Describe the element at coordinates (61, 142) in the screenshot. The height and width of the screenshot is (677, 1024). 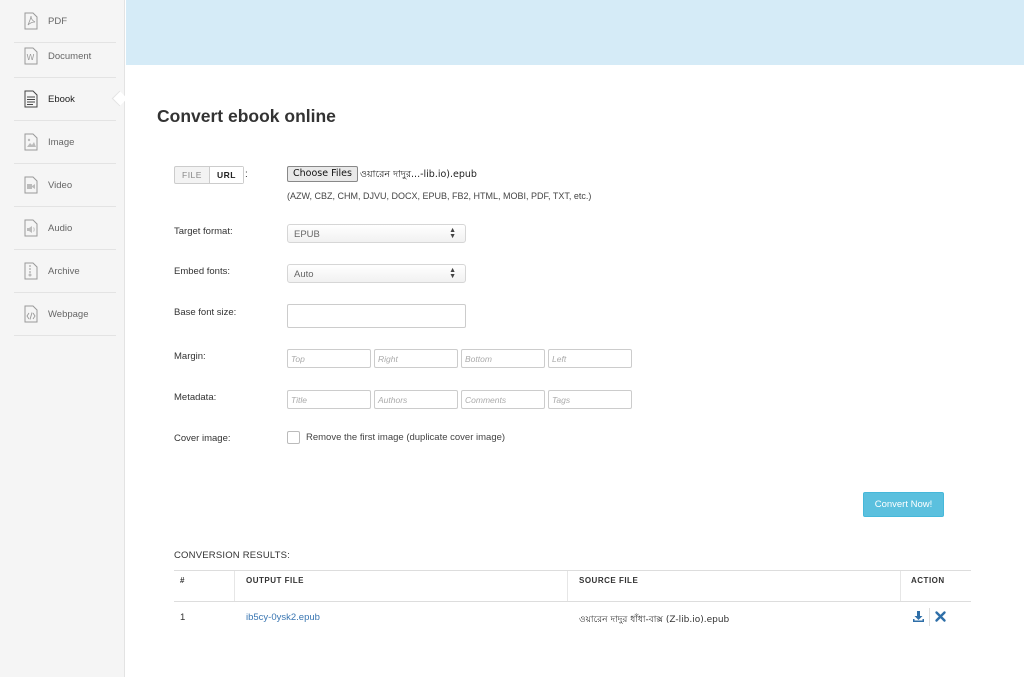
I see `sidebar-item-label: Image` at that location.